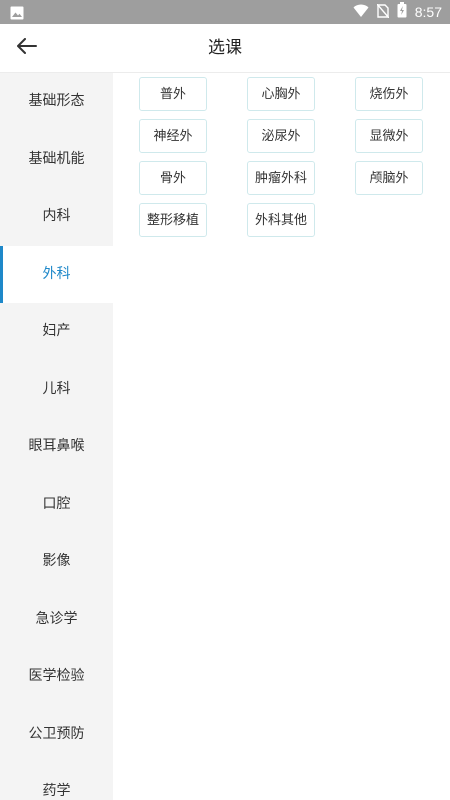 This screenshot has width=450, height=800. I want to click on status-bar: 8:57, so click(225, 12).